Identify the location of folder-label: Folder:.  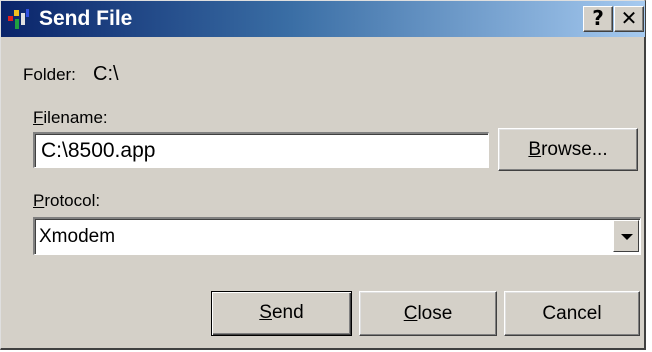
(49, 74).